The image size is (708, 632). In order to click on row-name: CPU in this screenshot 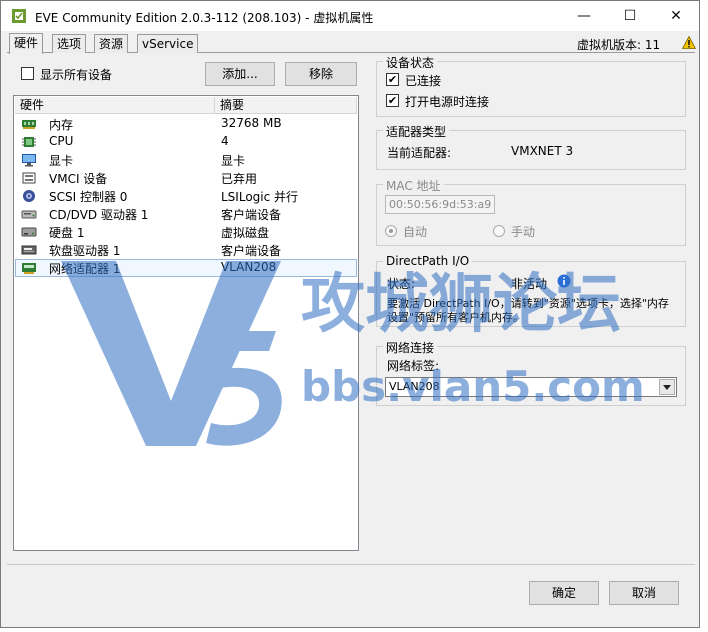, I will do `click(61, 141)`.